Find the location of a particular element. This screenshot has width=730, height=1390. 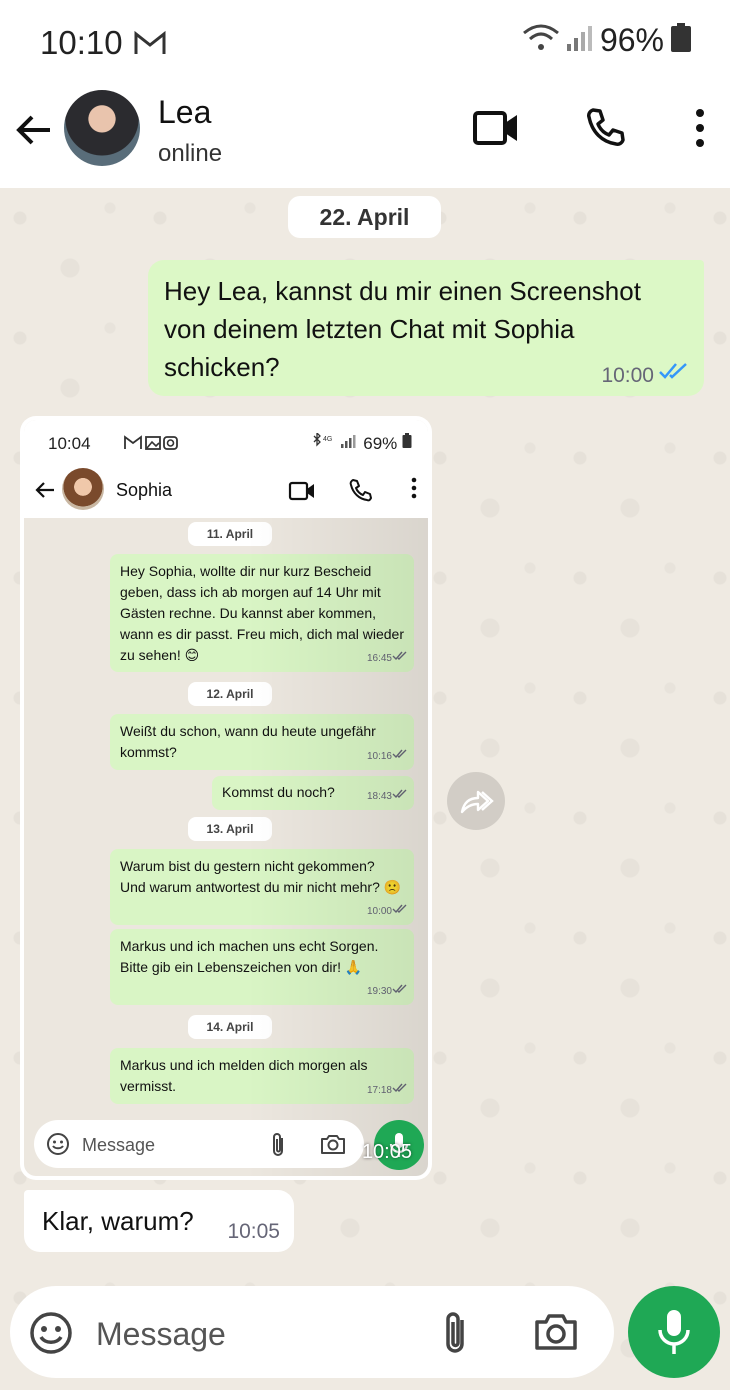

message-input: Message is located at coordinates (161, 1334).